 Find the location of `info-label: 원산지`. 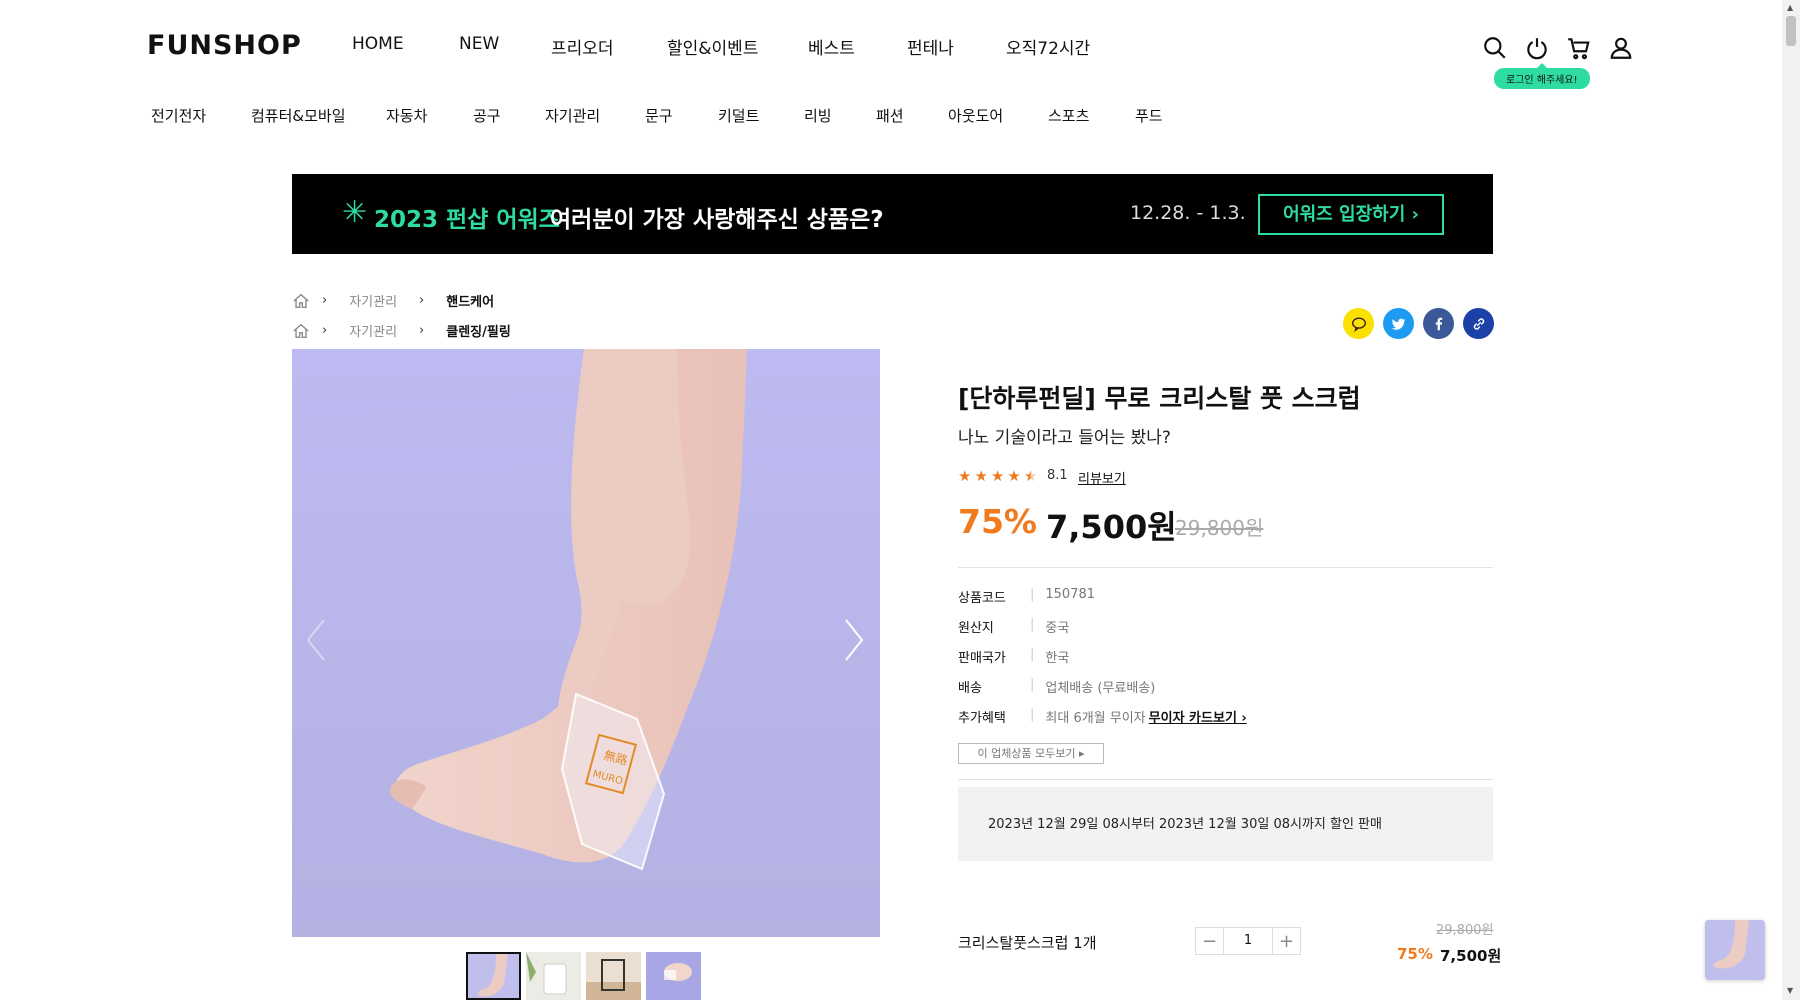

info-label: 원산지 is located at coordinates (976, 628).